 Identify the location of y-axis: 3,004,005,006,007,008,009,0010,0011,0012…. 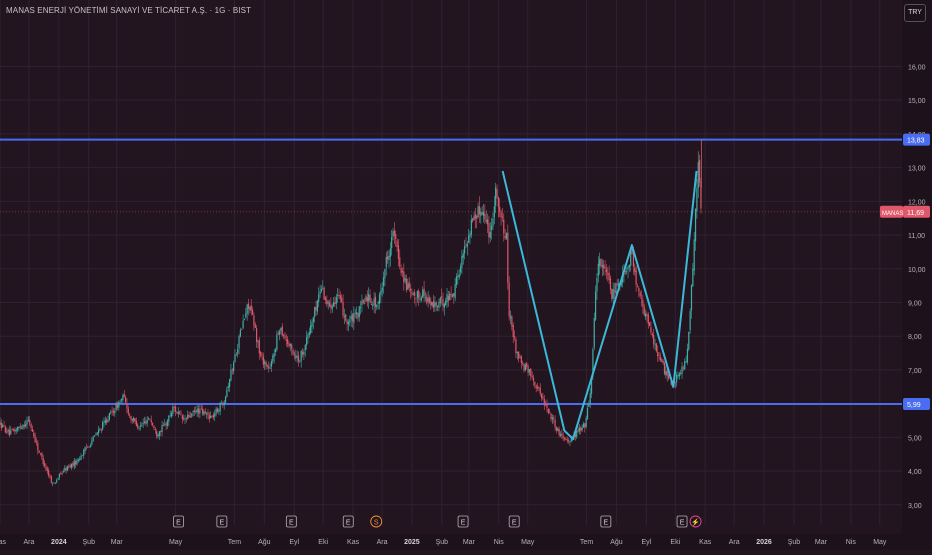
(906, 275).